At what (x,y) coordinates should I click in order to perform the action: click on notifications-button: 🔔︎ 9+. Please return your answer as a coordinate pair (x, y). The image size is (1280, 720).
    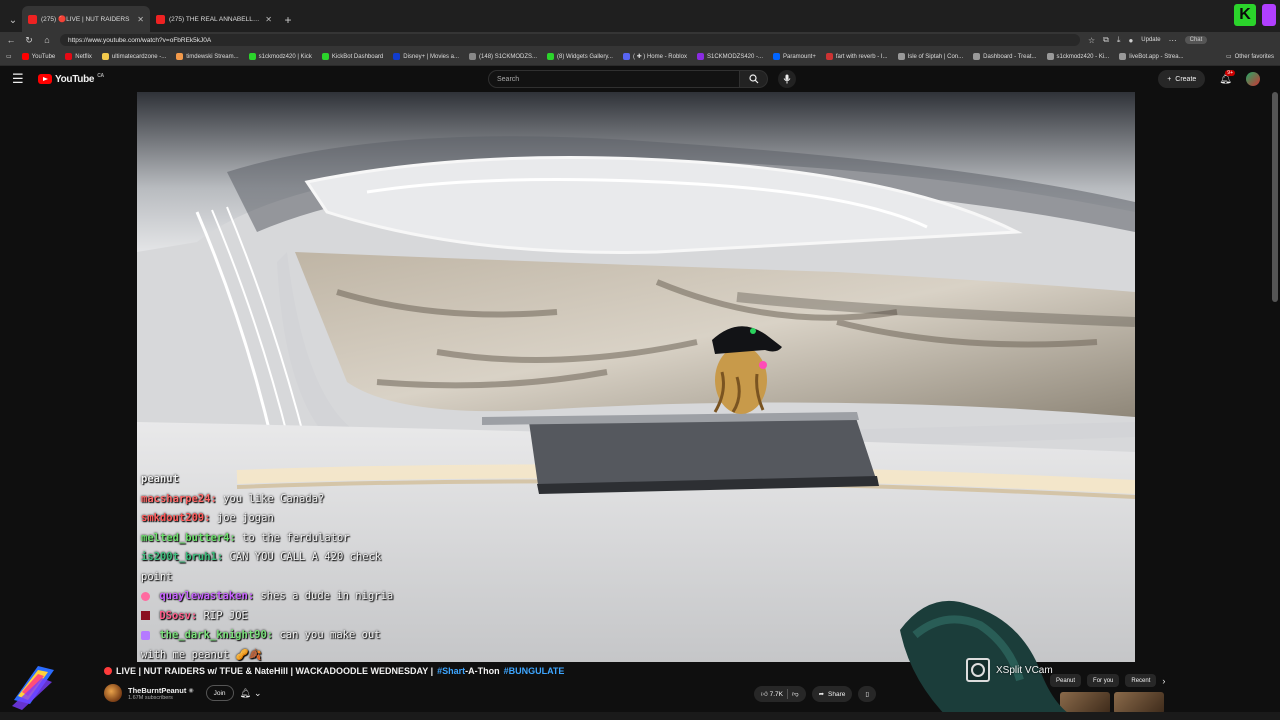
    Looking at the image, I should click on (1227, 77).